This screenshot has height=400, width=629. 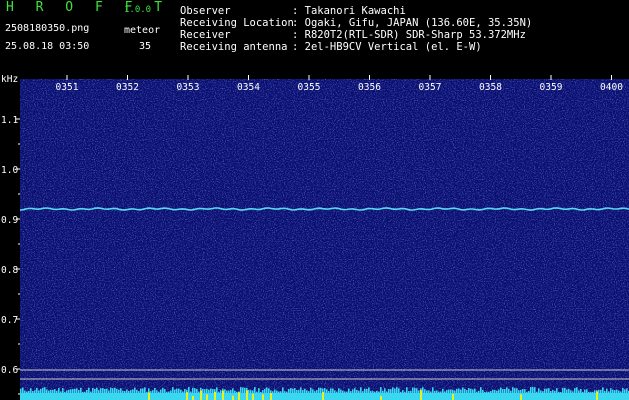 I want to click on file-name: 2508180350.png, so click(x=47, y=28).